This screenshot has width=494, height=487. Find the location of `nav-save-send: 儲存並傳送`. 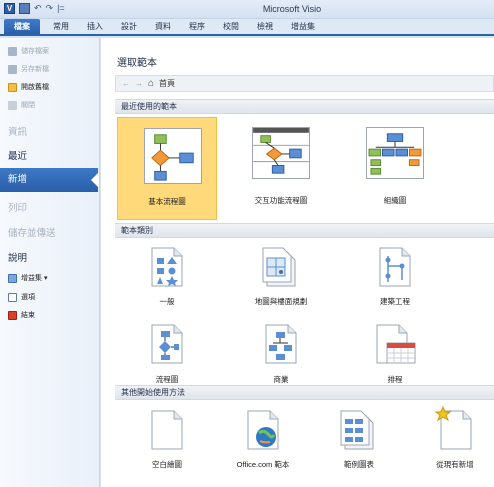

nav-save-send: 儲存並傳送 is located at coordinates (32, 232).